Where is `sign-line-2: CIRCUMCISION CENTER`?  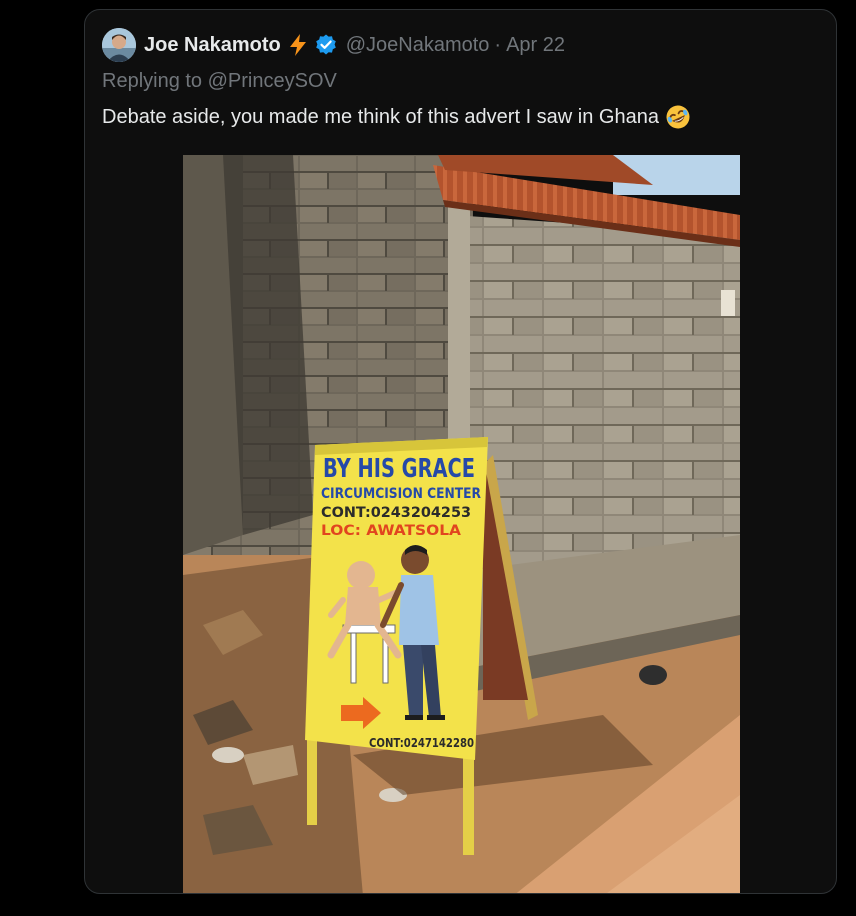
sign-line-2: CIRCUMCISION CENTER is located at coordinates (401, 494).